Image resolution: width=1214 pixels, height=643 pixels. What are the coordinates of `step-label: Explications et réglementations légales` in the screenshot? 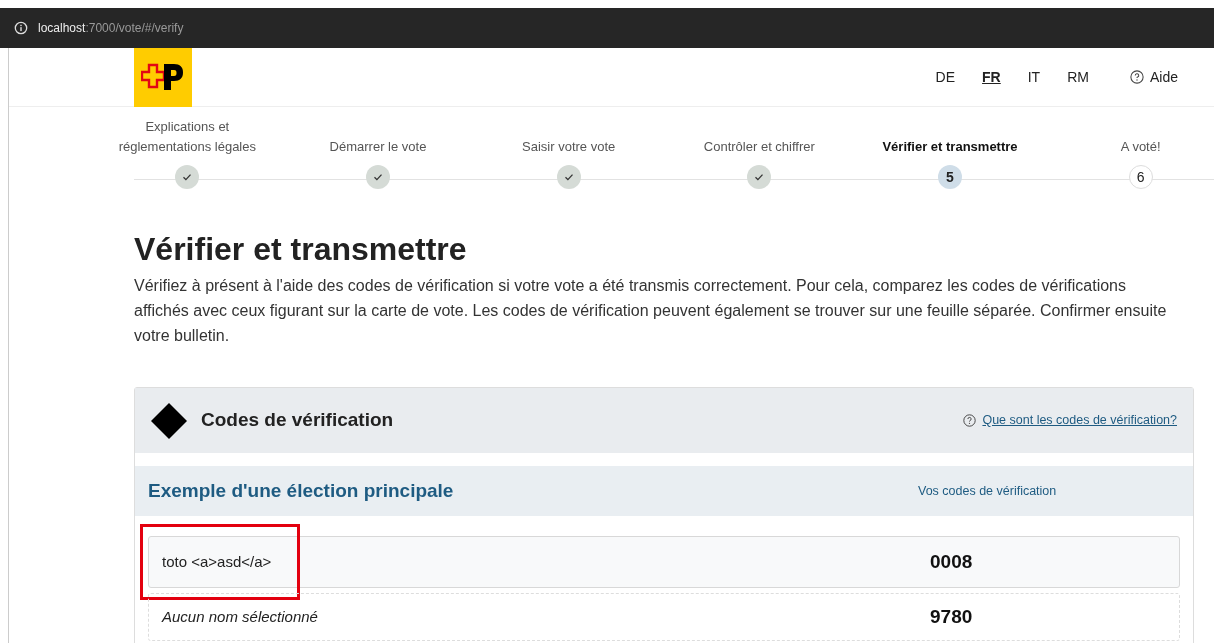 It's located at (187, 137).